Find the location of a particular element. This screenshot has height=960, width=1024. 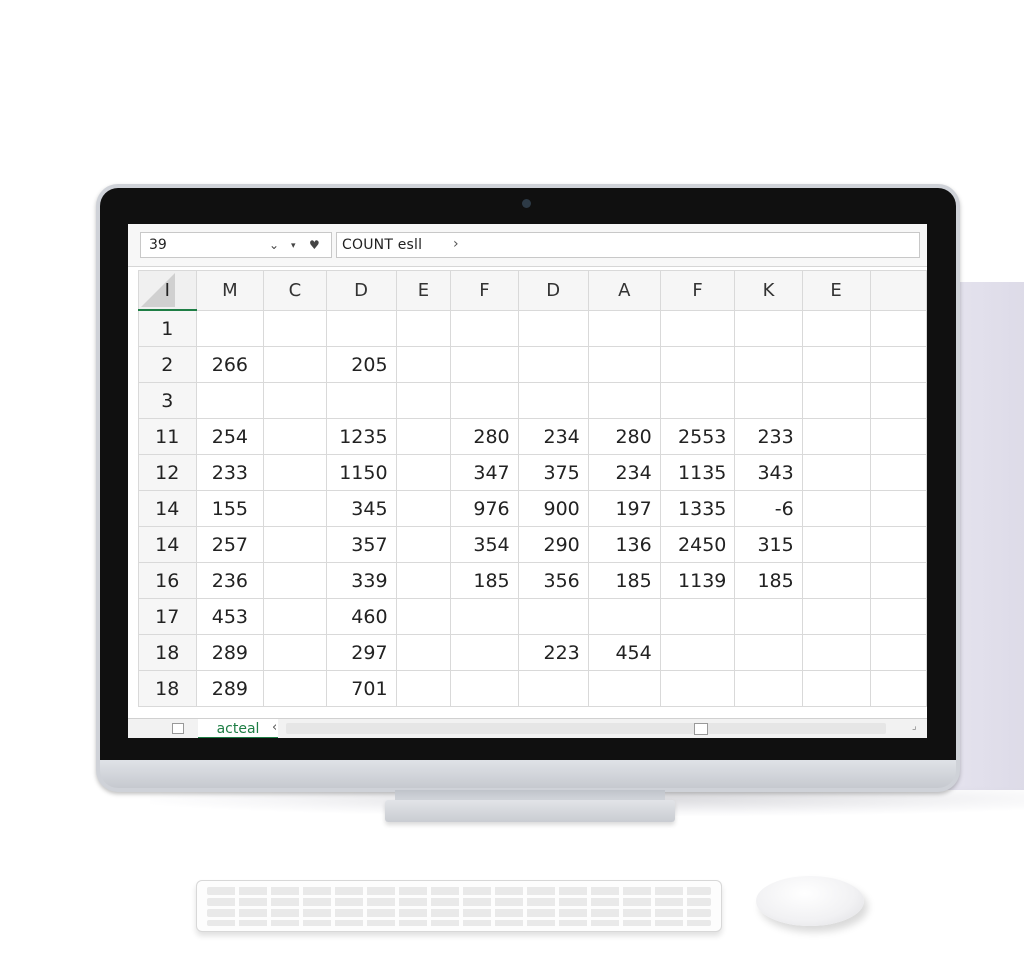

column-header: M is located at coordinates (230, 290).